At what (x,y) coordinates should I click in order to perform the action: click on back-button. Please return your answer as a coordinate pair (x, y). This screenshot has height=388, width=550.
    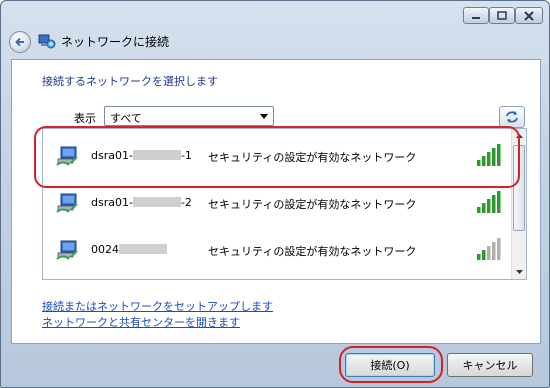
    Looking at the image, I should click on (20, 42).